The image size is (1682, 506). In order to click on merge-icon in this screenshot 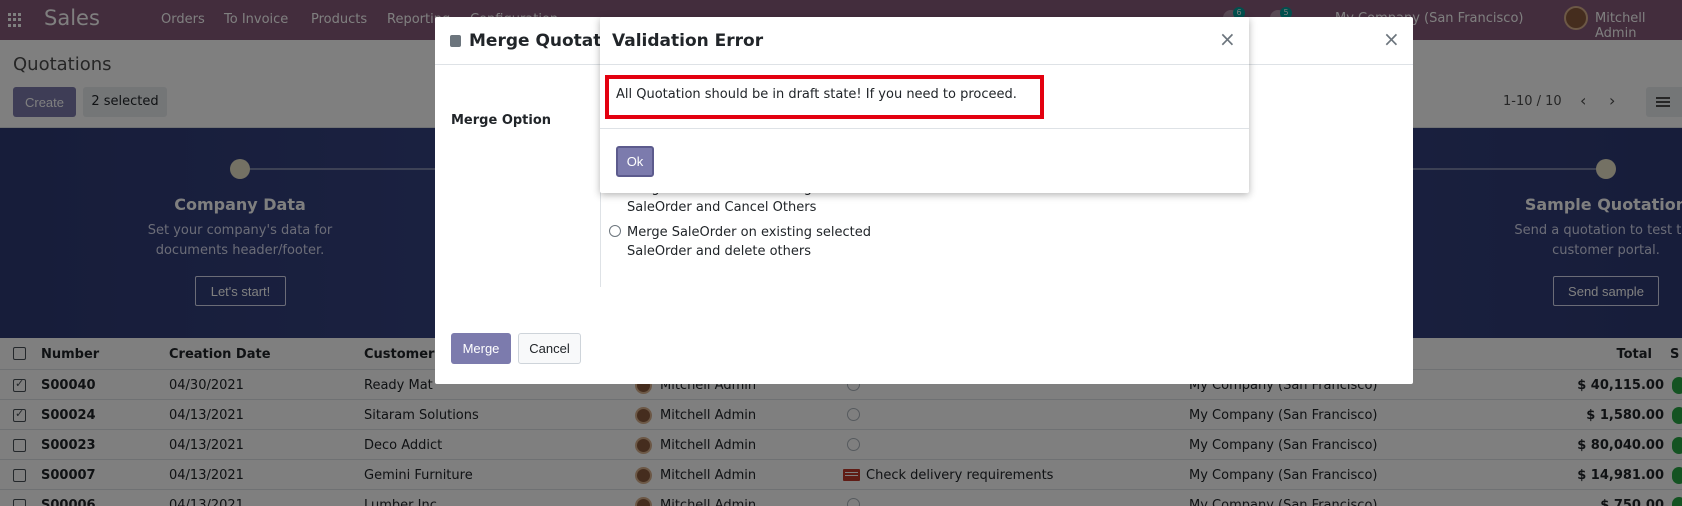, I will do `click(455, 41)`.